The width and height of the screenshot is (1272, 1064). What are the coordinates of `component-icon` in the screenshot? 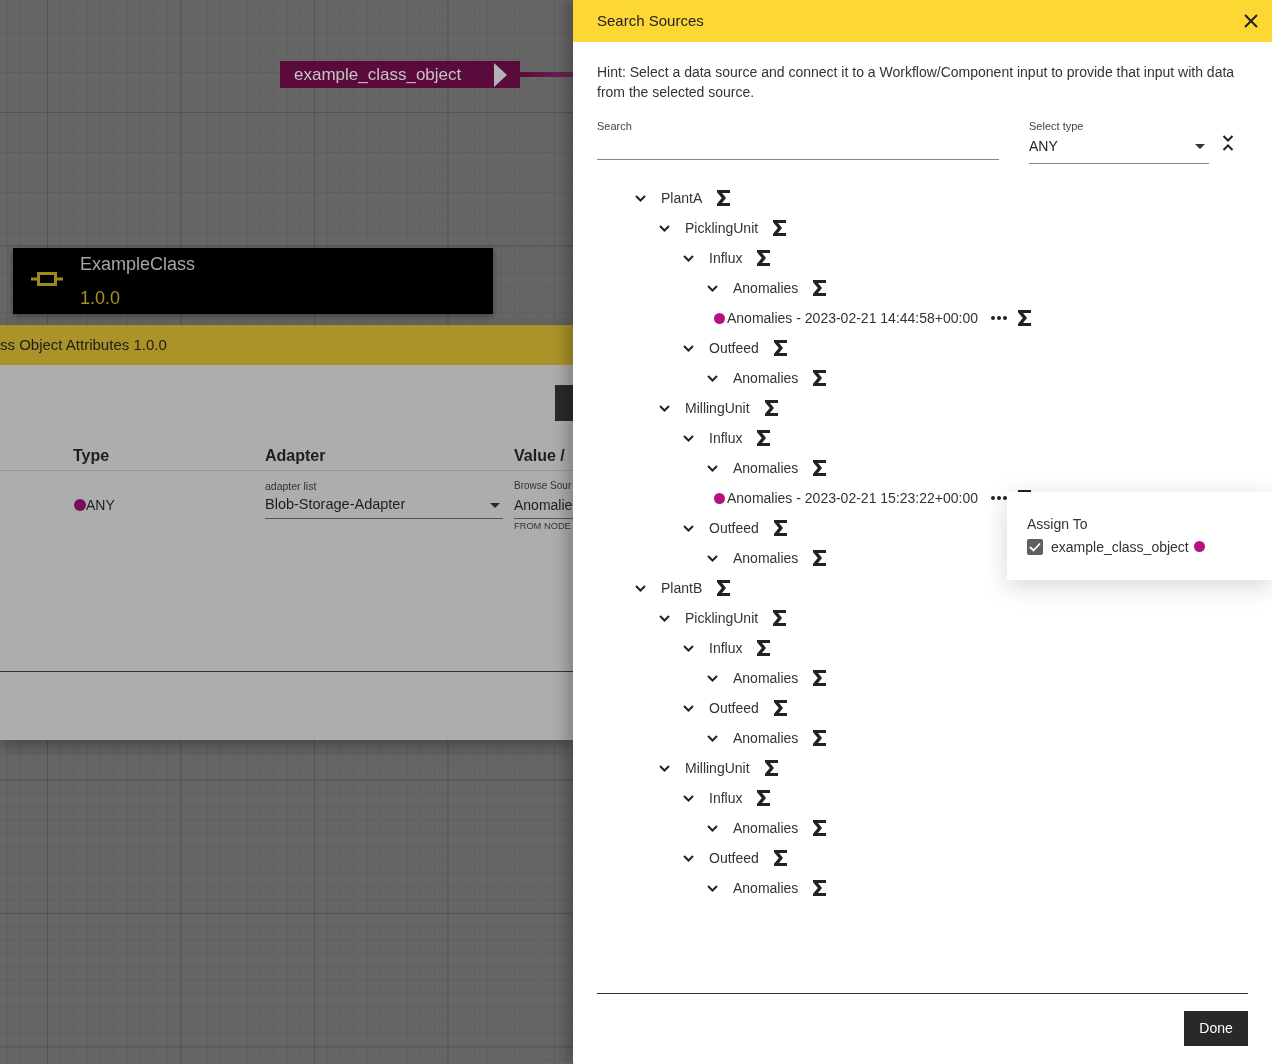 It's located at (47, 279).